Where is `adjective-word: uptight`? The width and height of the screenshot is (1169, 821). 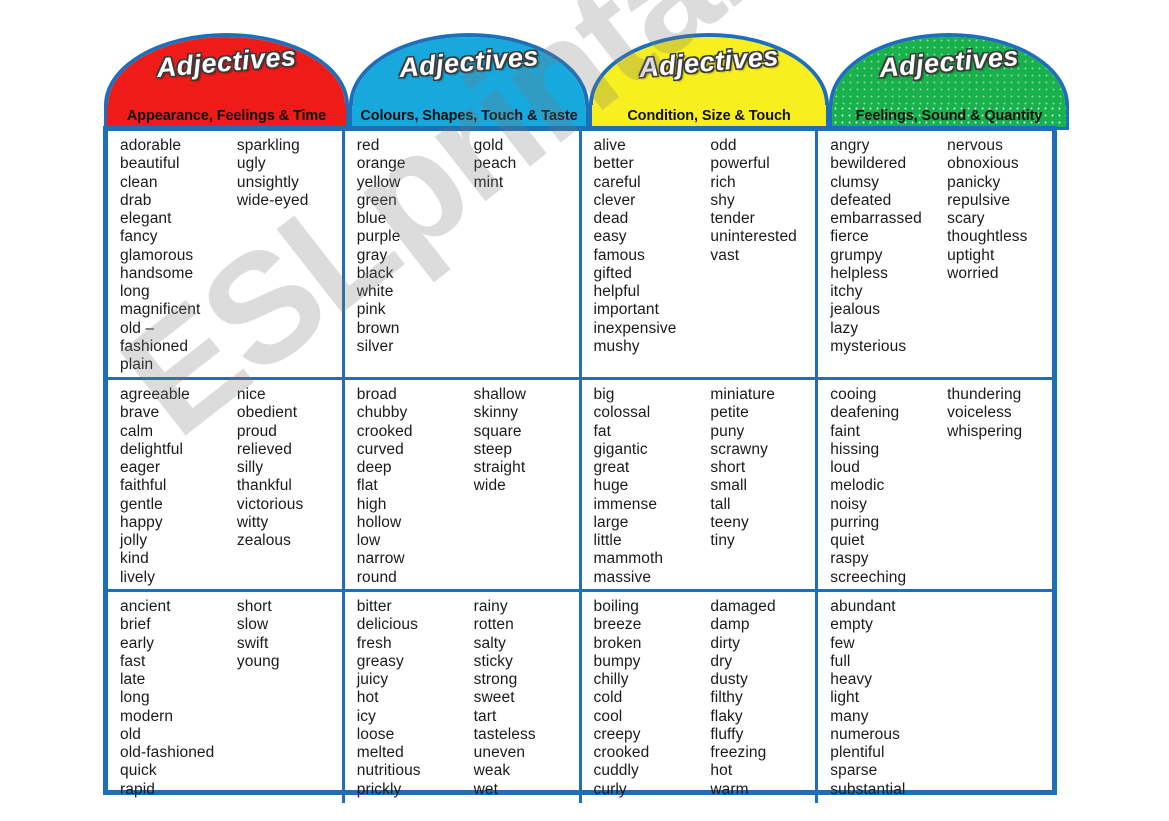
adjective-word: uptight is located at coordinates (971, 255).